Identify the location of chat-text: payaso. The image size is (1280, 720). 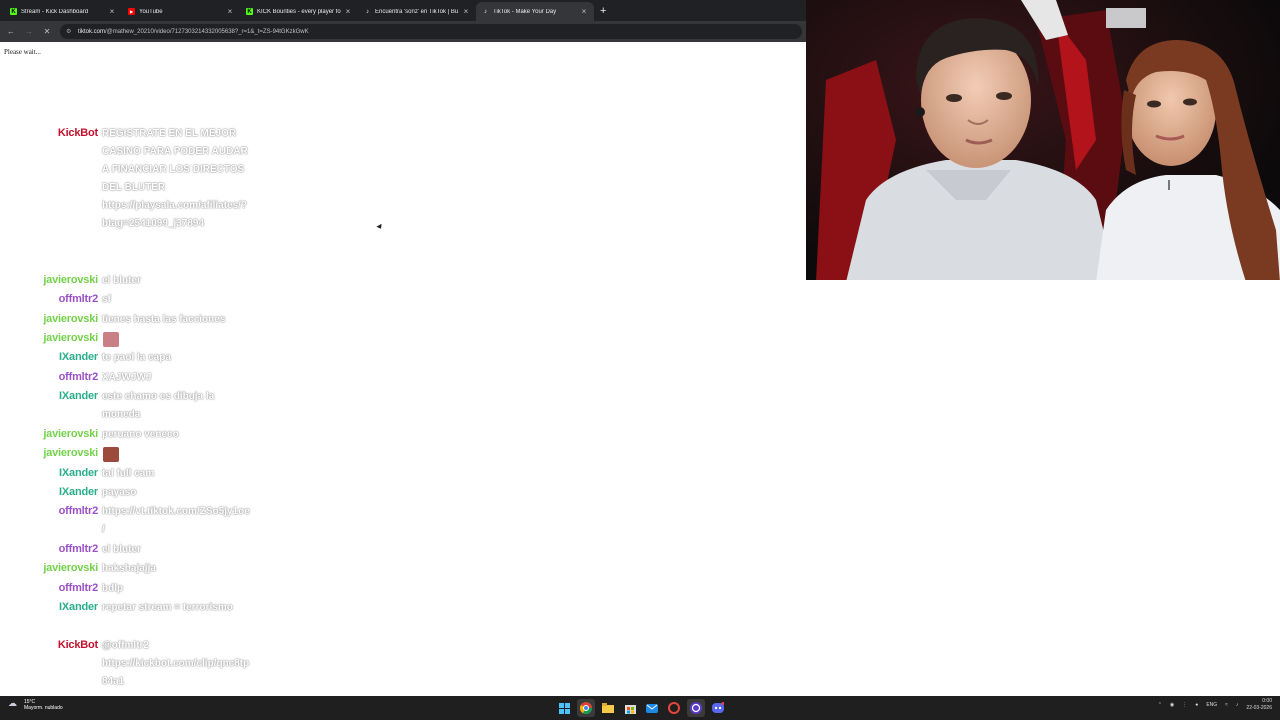
(119, 492).